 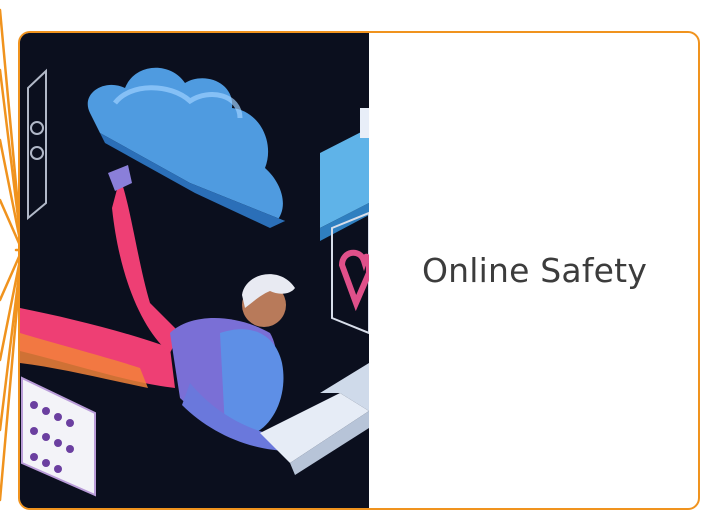 I want to click on card-title: Online Safety, so click(x=534, y=270).